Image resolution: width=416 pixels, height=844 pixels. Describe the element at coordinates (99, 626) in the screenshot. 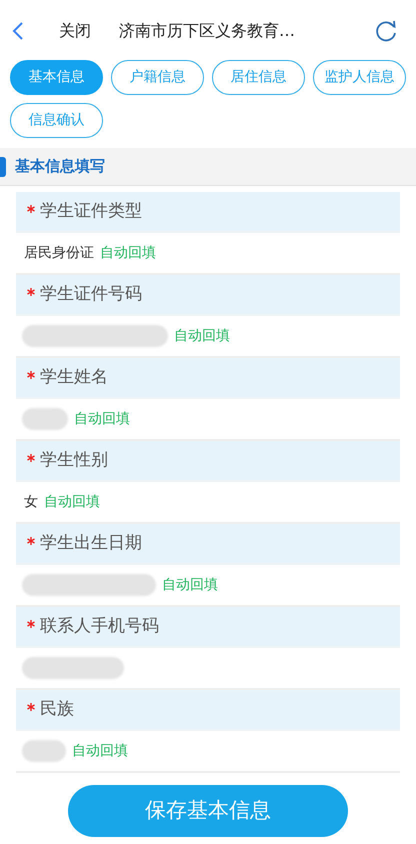

I see `field-label: 联系人手机号码` at that location.